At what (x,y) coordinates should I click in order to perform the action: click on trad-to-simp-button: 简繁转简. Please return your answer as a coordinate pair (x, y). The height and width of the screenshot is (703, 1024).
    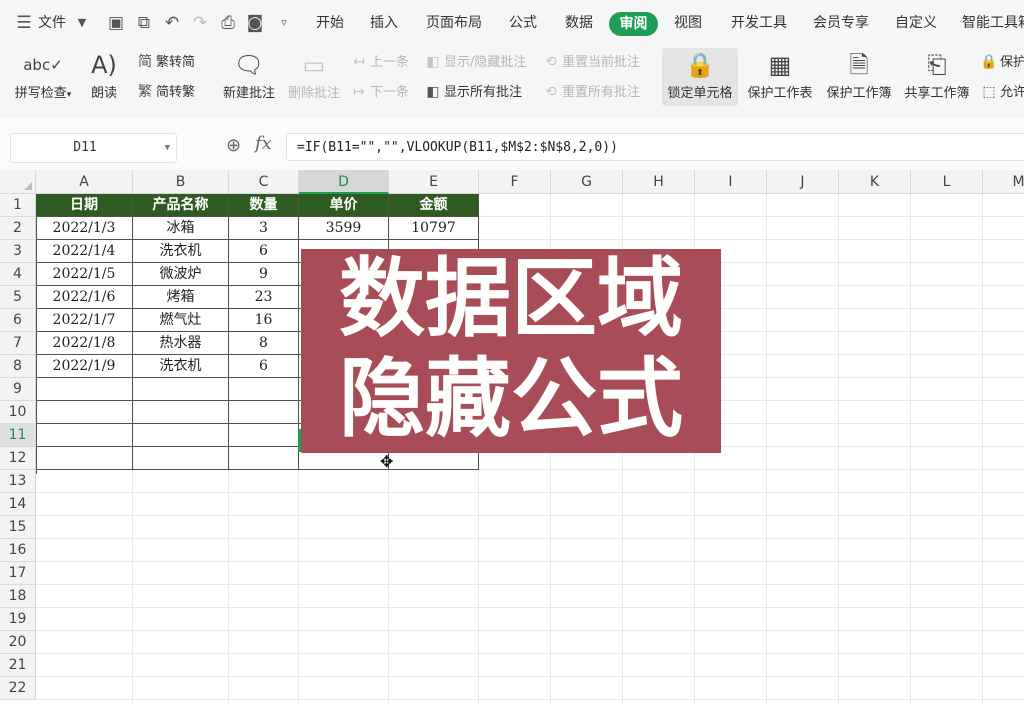
    Looking at the image, I should click on (165, 62).